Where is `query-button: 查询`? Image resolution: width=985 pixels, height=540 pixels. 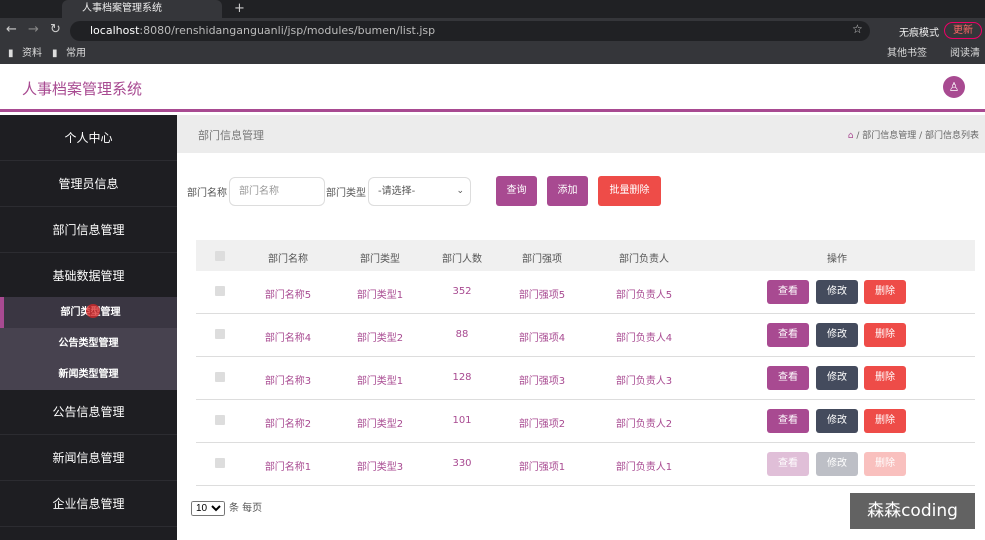 query-button: 查询 is located at coordinates (516, 191).